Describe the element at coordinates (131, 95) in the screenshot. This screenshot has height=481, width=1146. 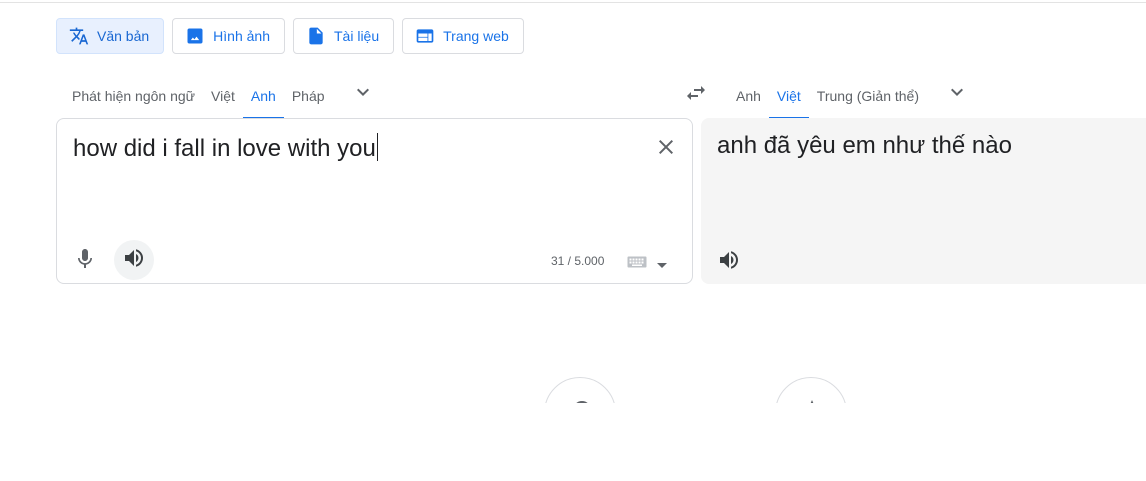
I see `source-lang-detect: Phát hiện ngôn ngữ` at that location.